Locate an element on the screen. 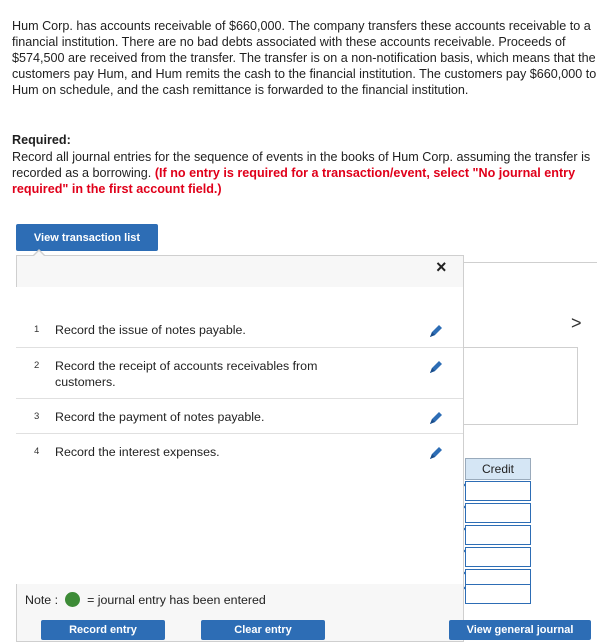 This screenshot has width=597, height=642. note-label: Note : is located at coordinates (42, 599).